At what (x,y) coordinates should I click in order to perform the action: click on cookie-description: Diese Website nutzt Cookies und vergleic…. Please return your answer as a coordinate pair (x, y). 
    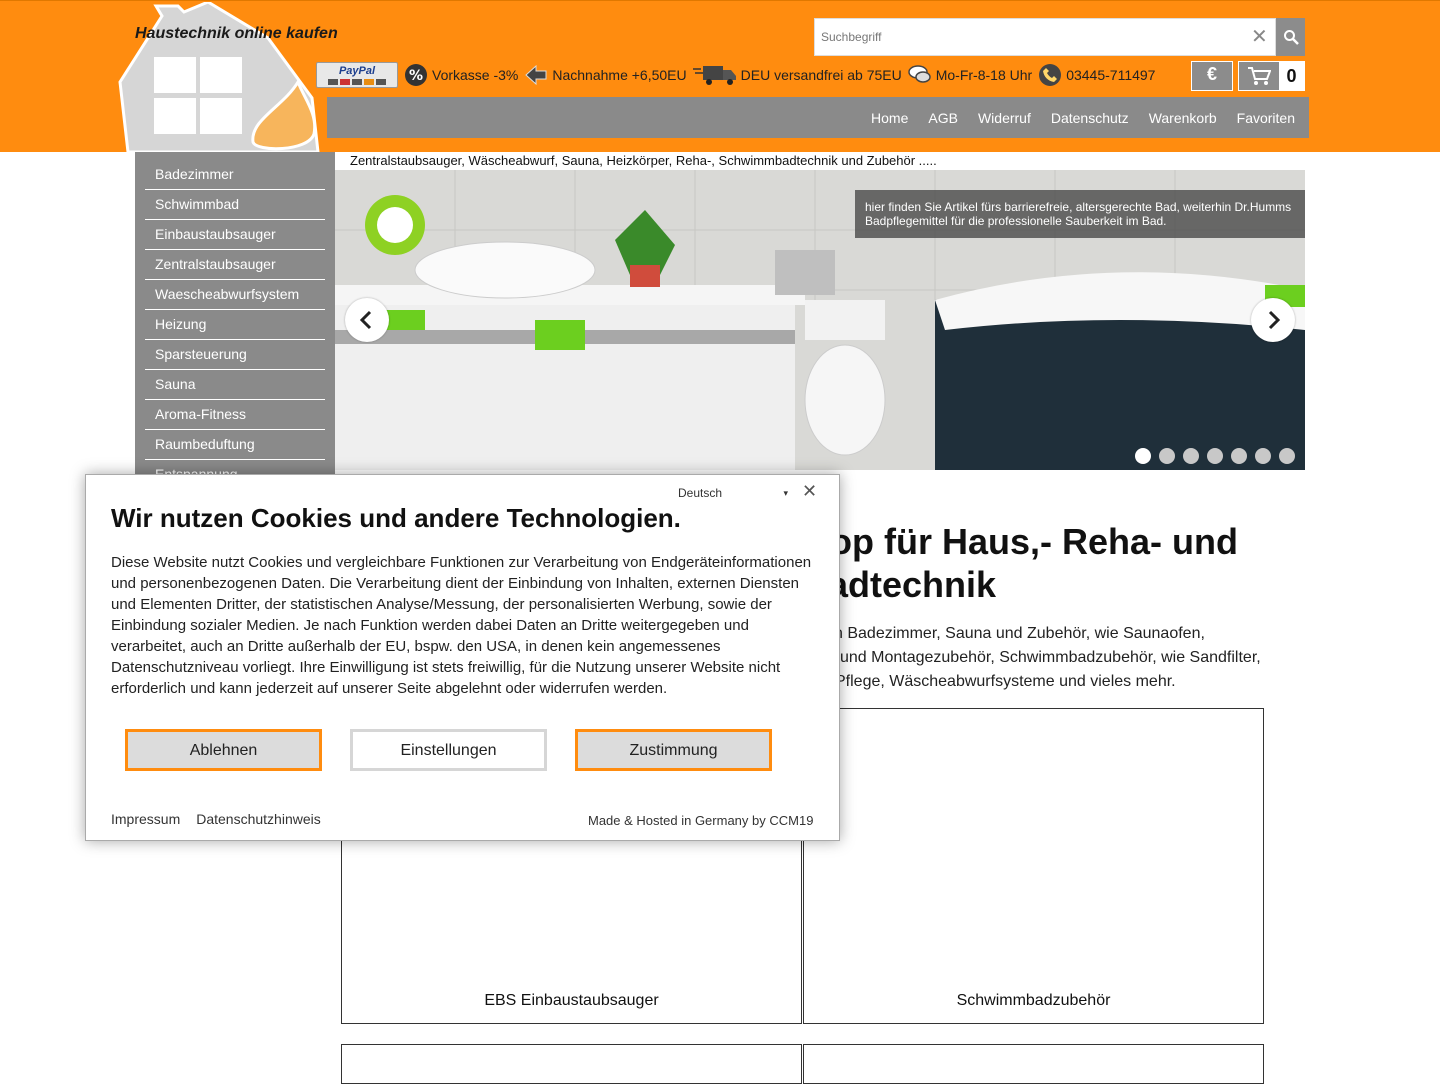
    Looking at the image, I should click on (461, 625).